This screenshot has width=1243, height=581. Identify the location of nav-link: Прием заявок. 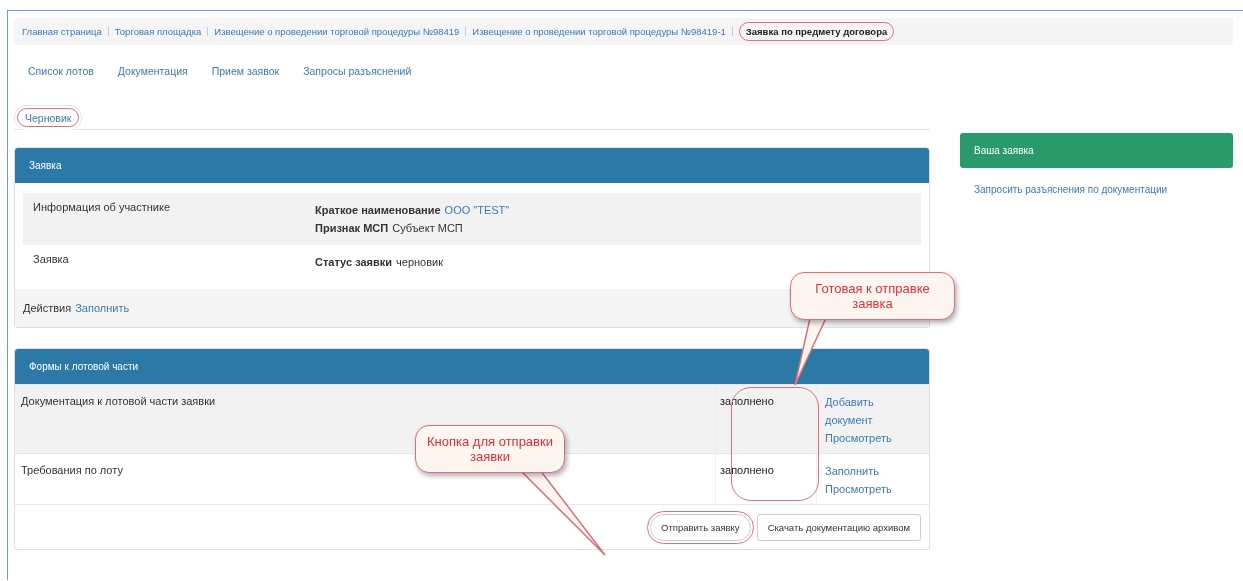
(245, 71).